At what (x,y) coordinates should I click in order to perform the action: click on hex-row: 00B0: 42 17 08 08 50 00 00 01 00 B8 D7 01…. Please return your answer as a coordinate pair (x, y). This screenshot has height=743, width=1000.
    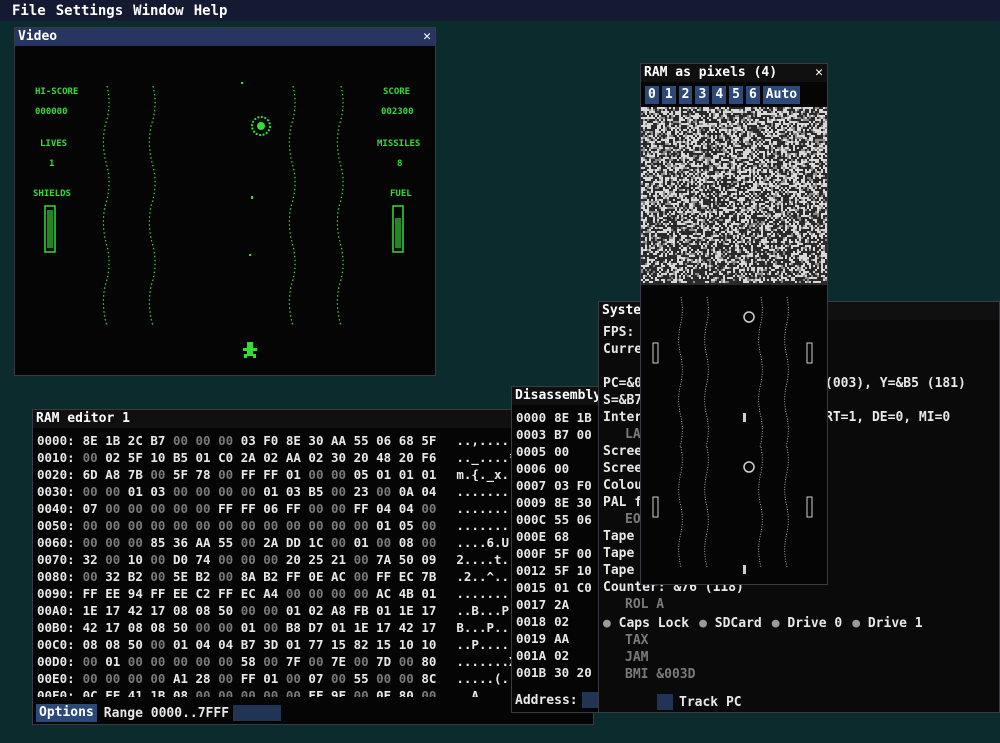
    Looking at the image, I should click on (315, 627).